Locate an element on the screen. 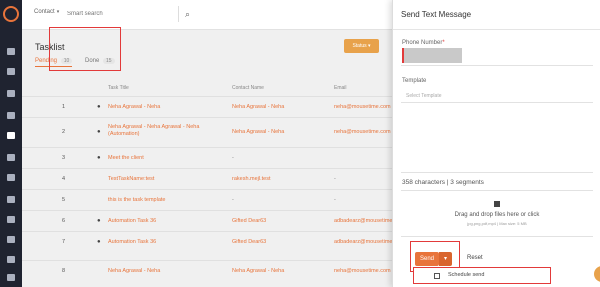 The image size is (600, 287). phone-number-label: Phone Number* is located at coordinates (423, 43).